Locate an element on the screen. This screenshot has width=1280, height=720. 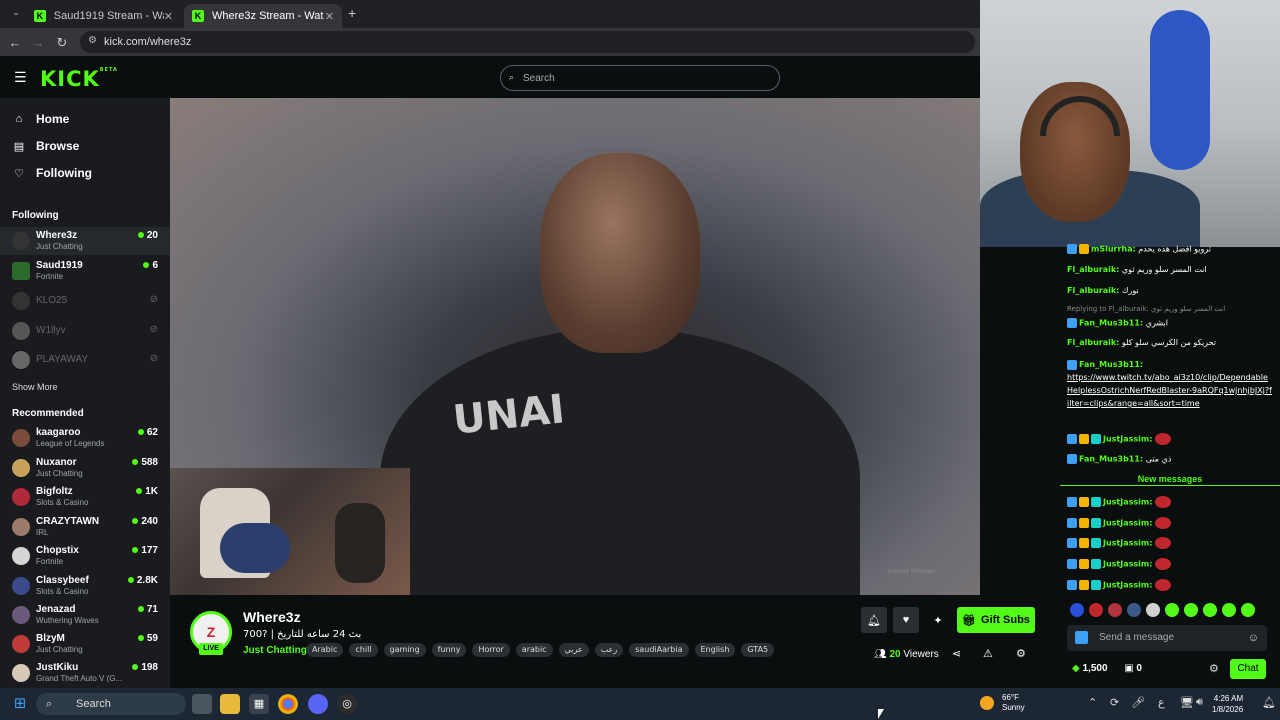
stream-tag: funny is located at coordinates (449, 650).